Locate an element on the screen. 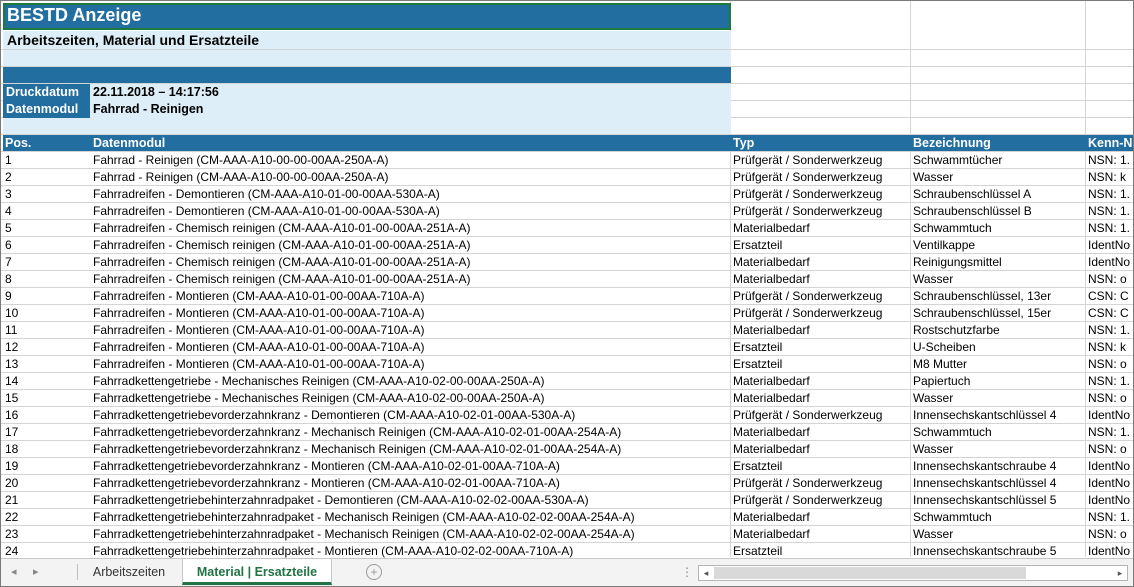  row-pos: 22 is located at coordinates (48, 517).